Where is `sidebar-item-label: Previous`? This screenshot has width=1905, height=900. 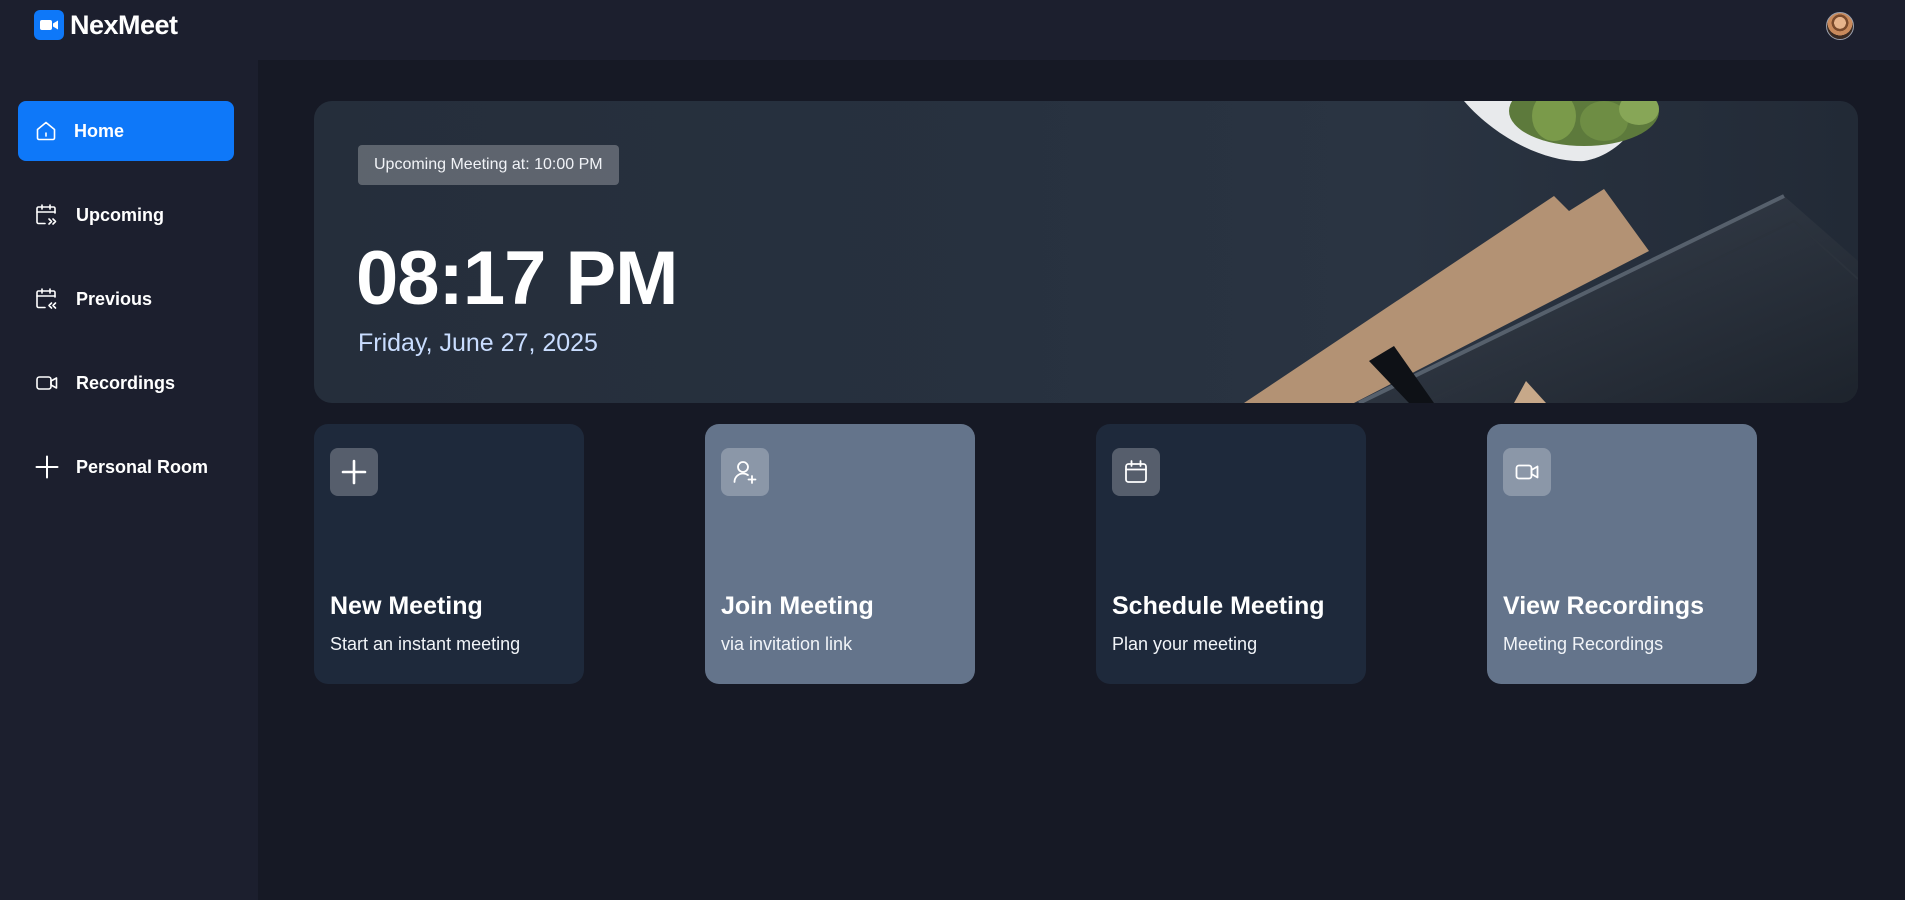
sidebar-item-label: Previous is located at coordinates (114, 298).